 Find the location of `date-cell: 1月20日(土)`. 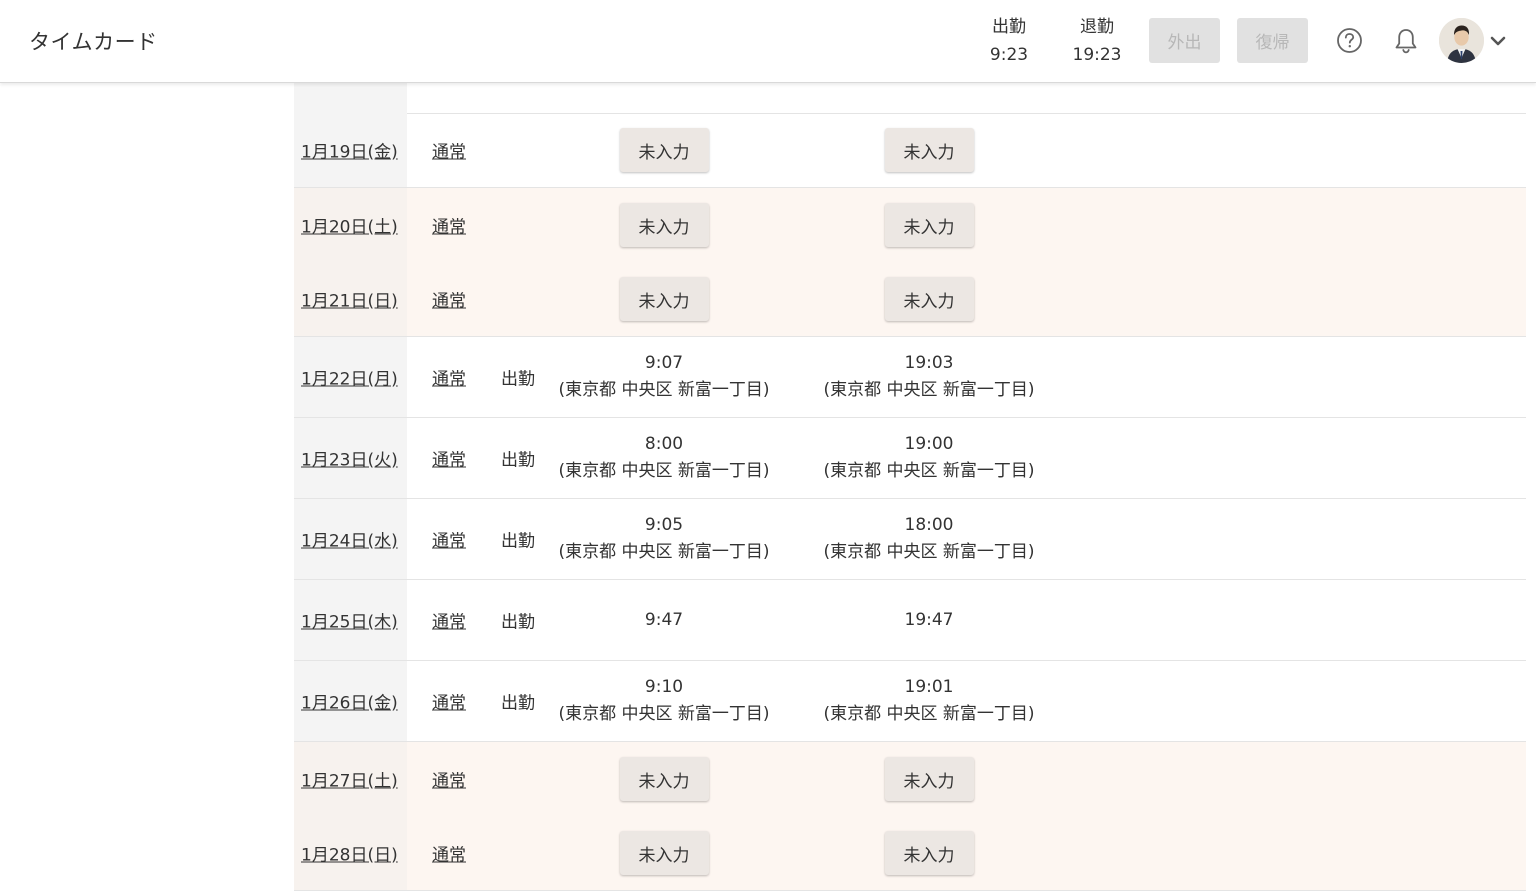

date-cell: 1月20日(土) is located at coordinates (350, 225).